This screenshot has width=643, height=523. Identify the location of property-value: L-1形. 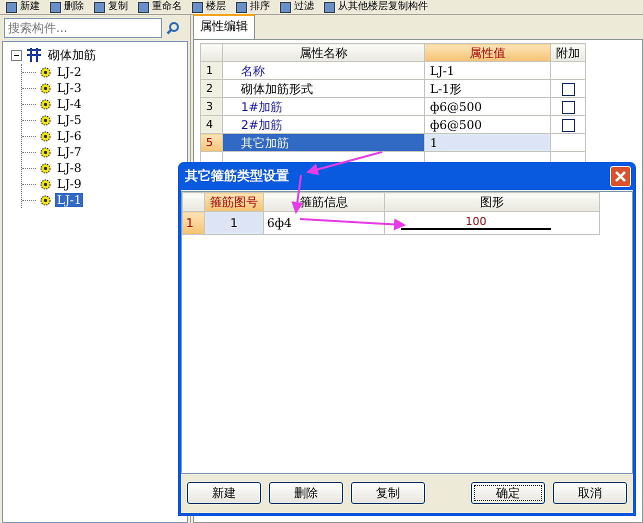
(487, 89).